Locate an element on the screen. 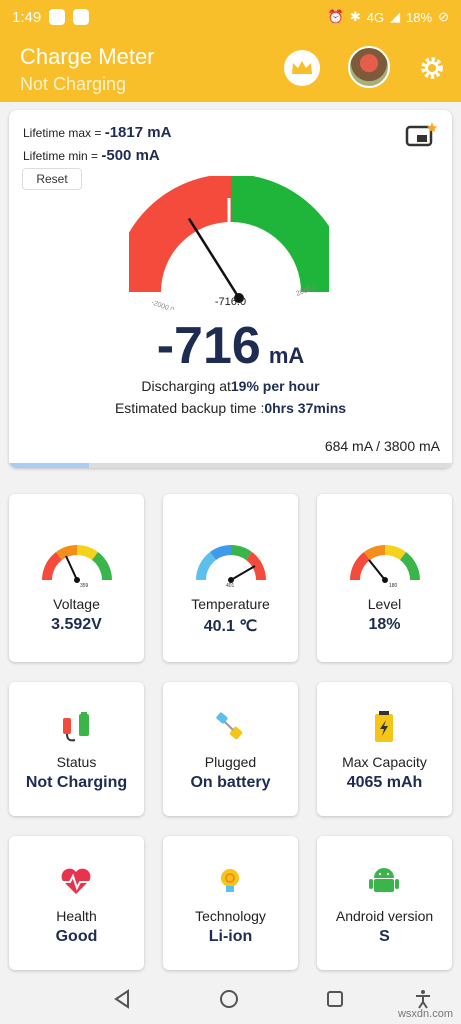  signal-icon: ◢ is located at coordinates (395, 16).